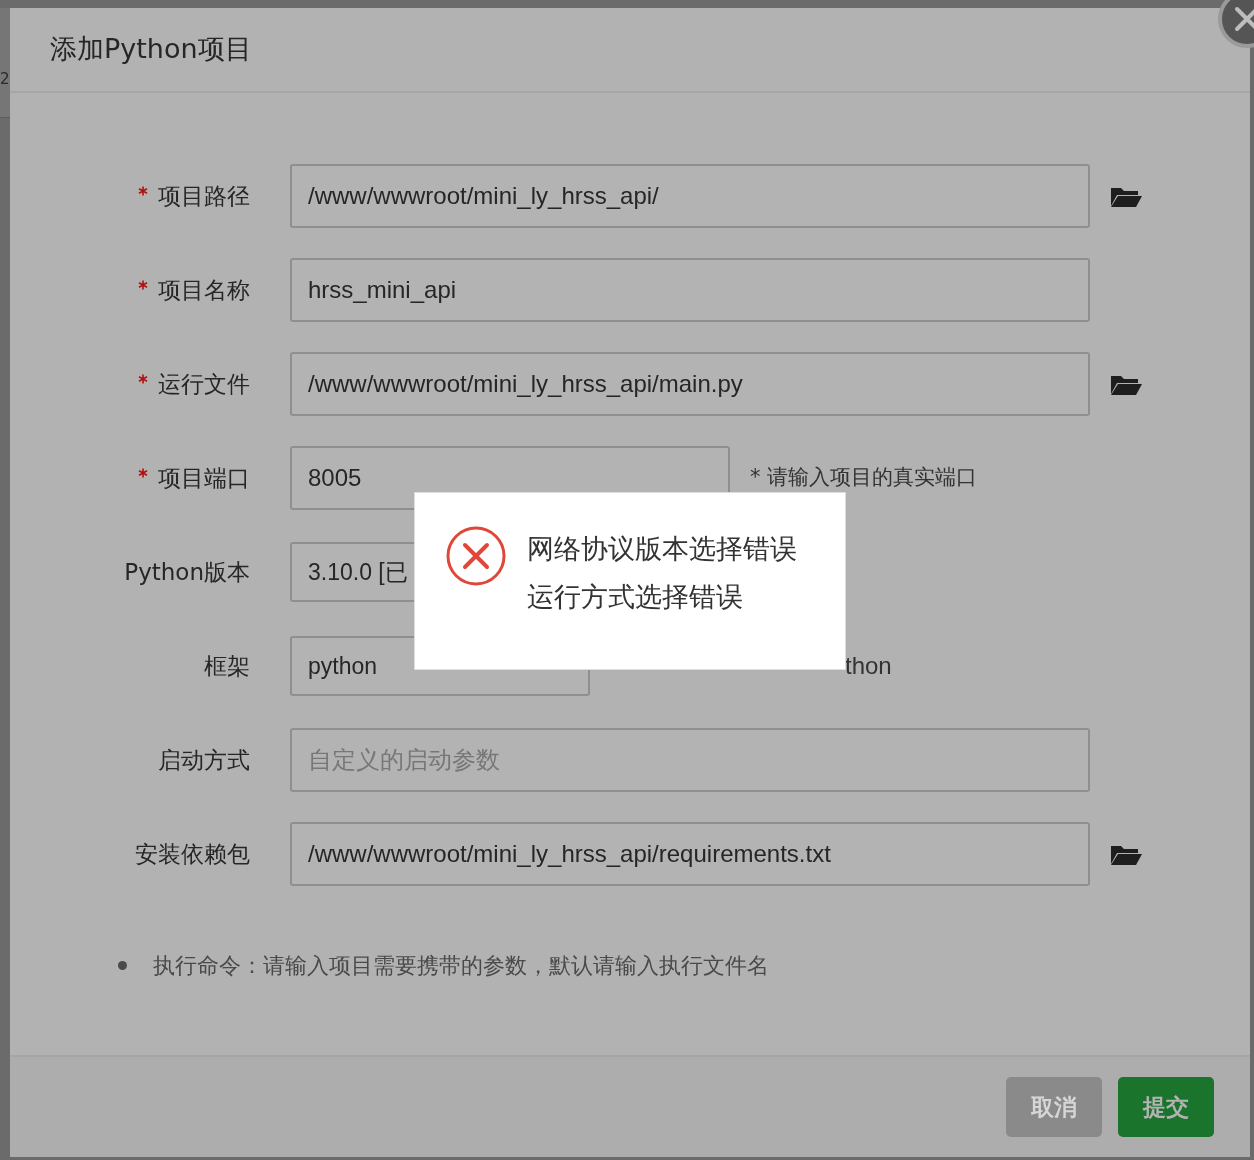 The height and width of the screenshot is (1160, 1254). Describe the element at coordinates (204, 289) in the screenshot. I see `field-label: 项目名称` at that location.